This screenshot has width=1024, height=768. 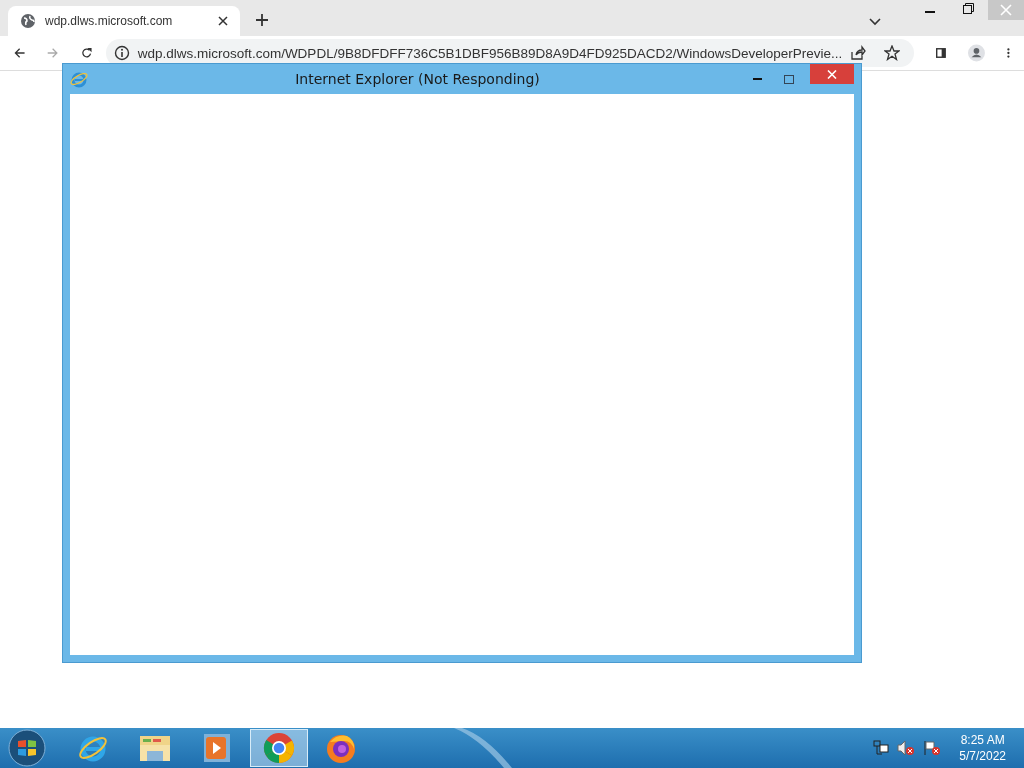 I want to click on play-icon, so click(x=217, y=748).